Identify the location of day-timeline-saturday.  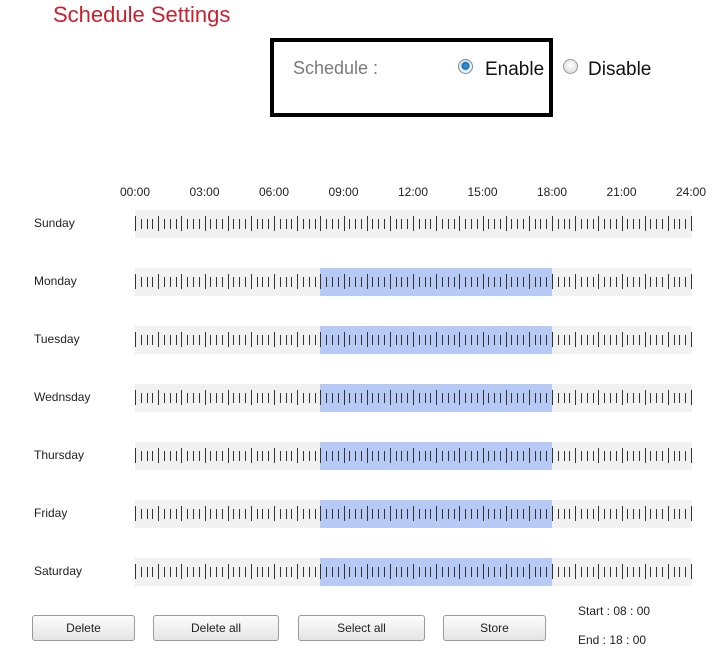
(413, 572).